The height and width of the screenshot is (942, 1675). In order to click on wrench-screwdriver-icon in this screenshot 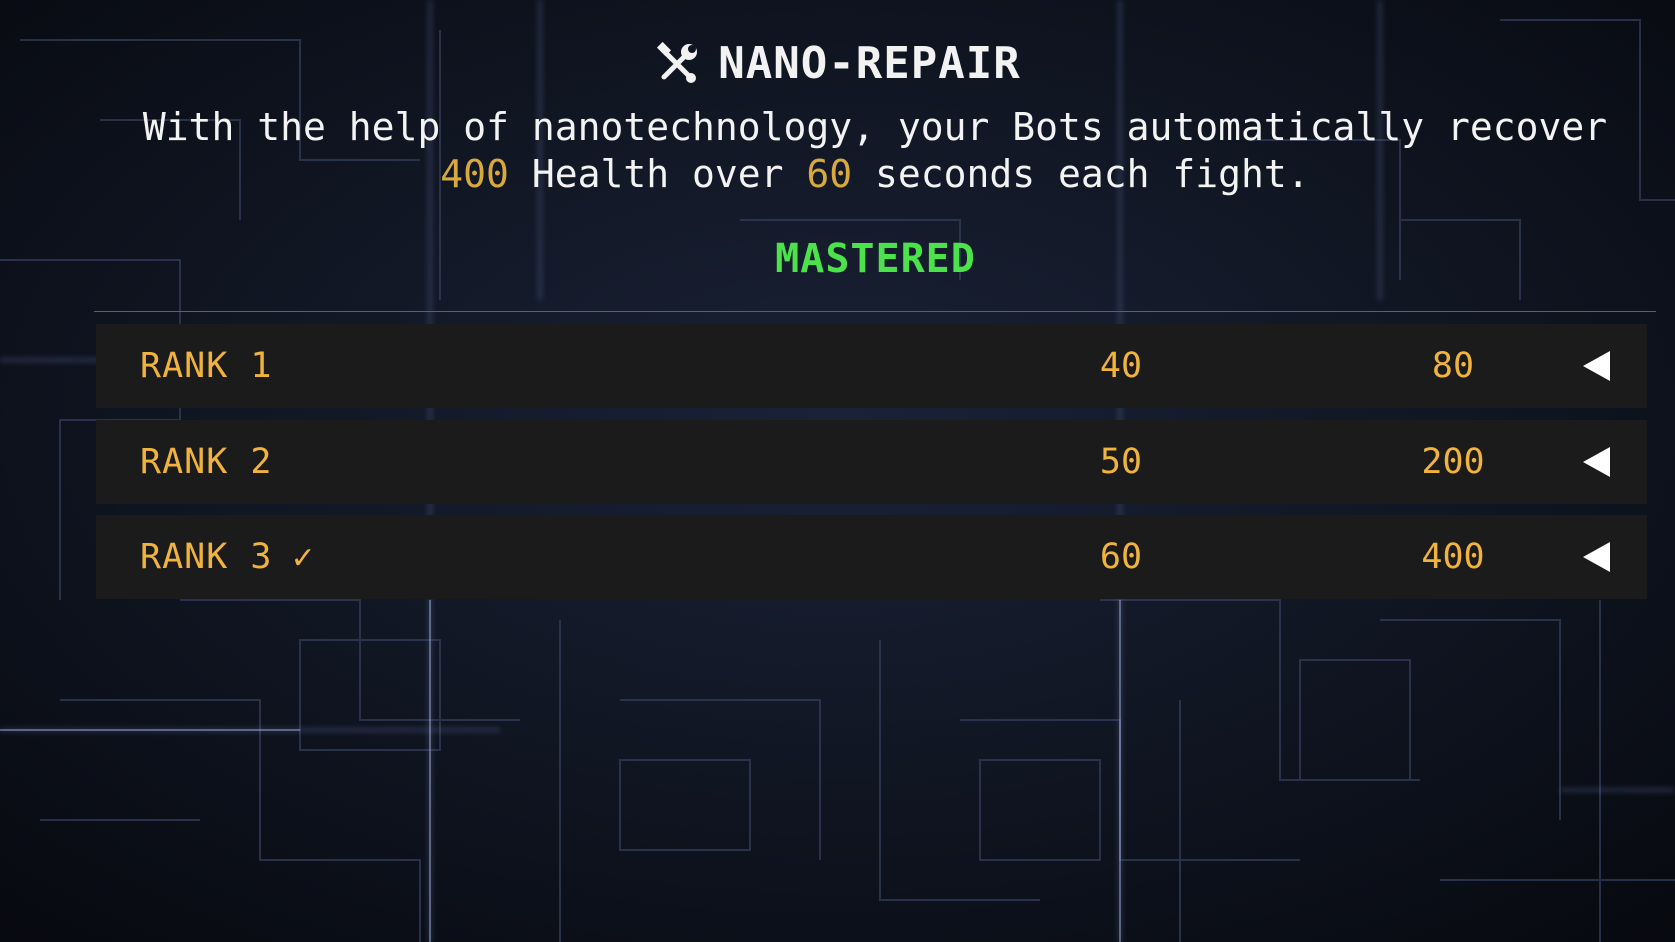, I will do `click(677, 62)`.